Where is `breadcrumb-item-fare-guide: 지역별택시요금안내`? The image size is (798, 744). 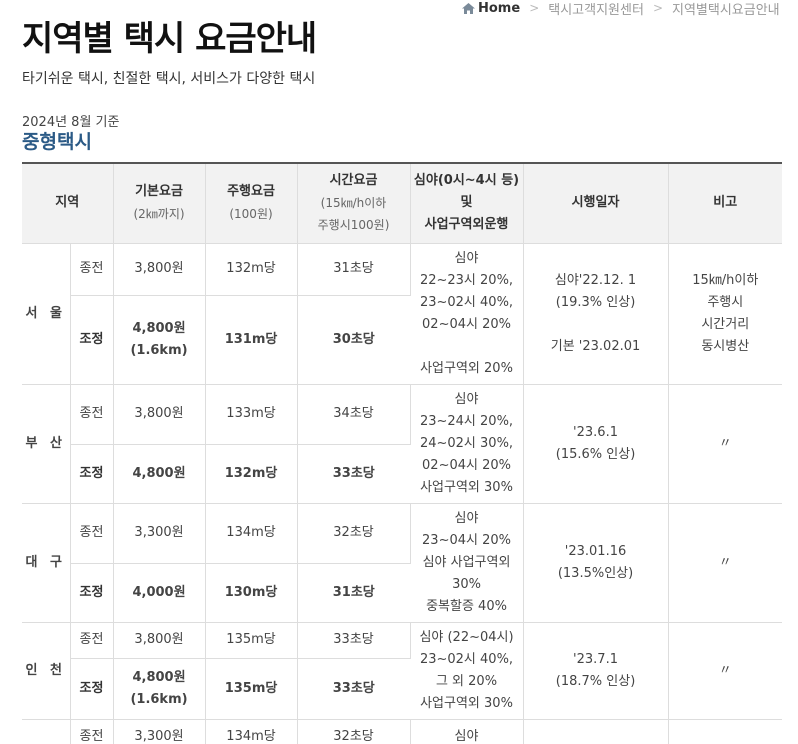 breadcrumb-item-fare-guide: 지역별택시요금안내 is located at coordinates (726, 9).